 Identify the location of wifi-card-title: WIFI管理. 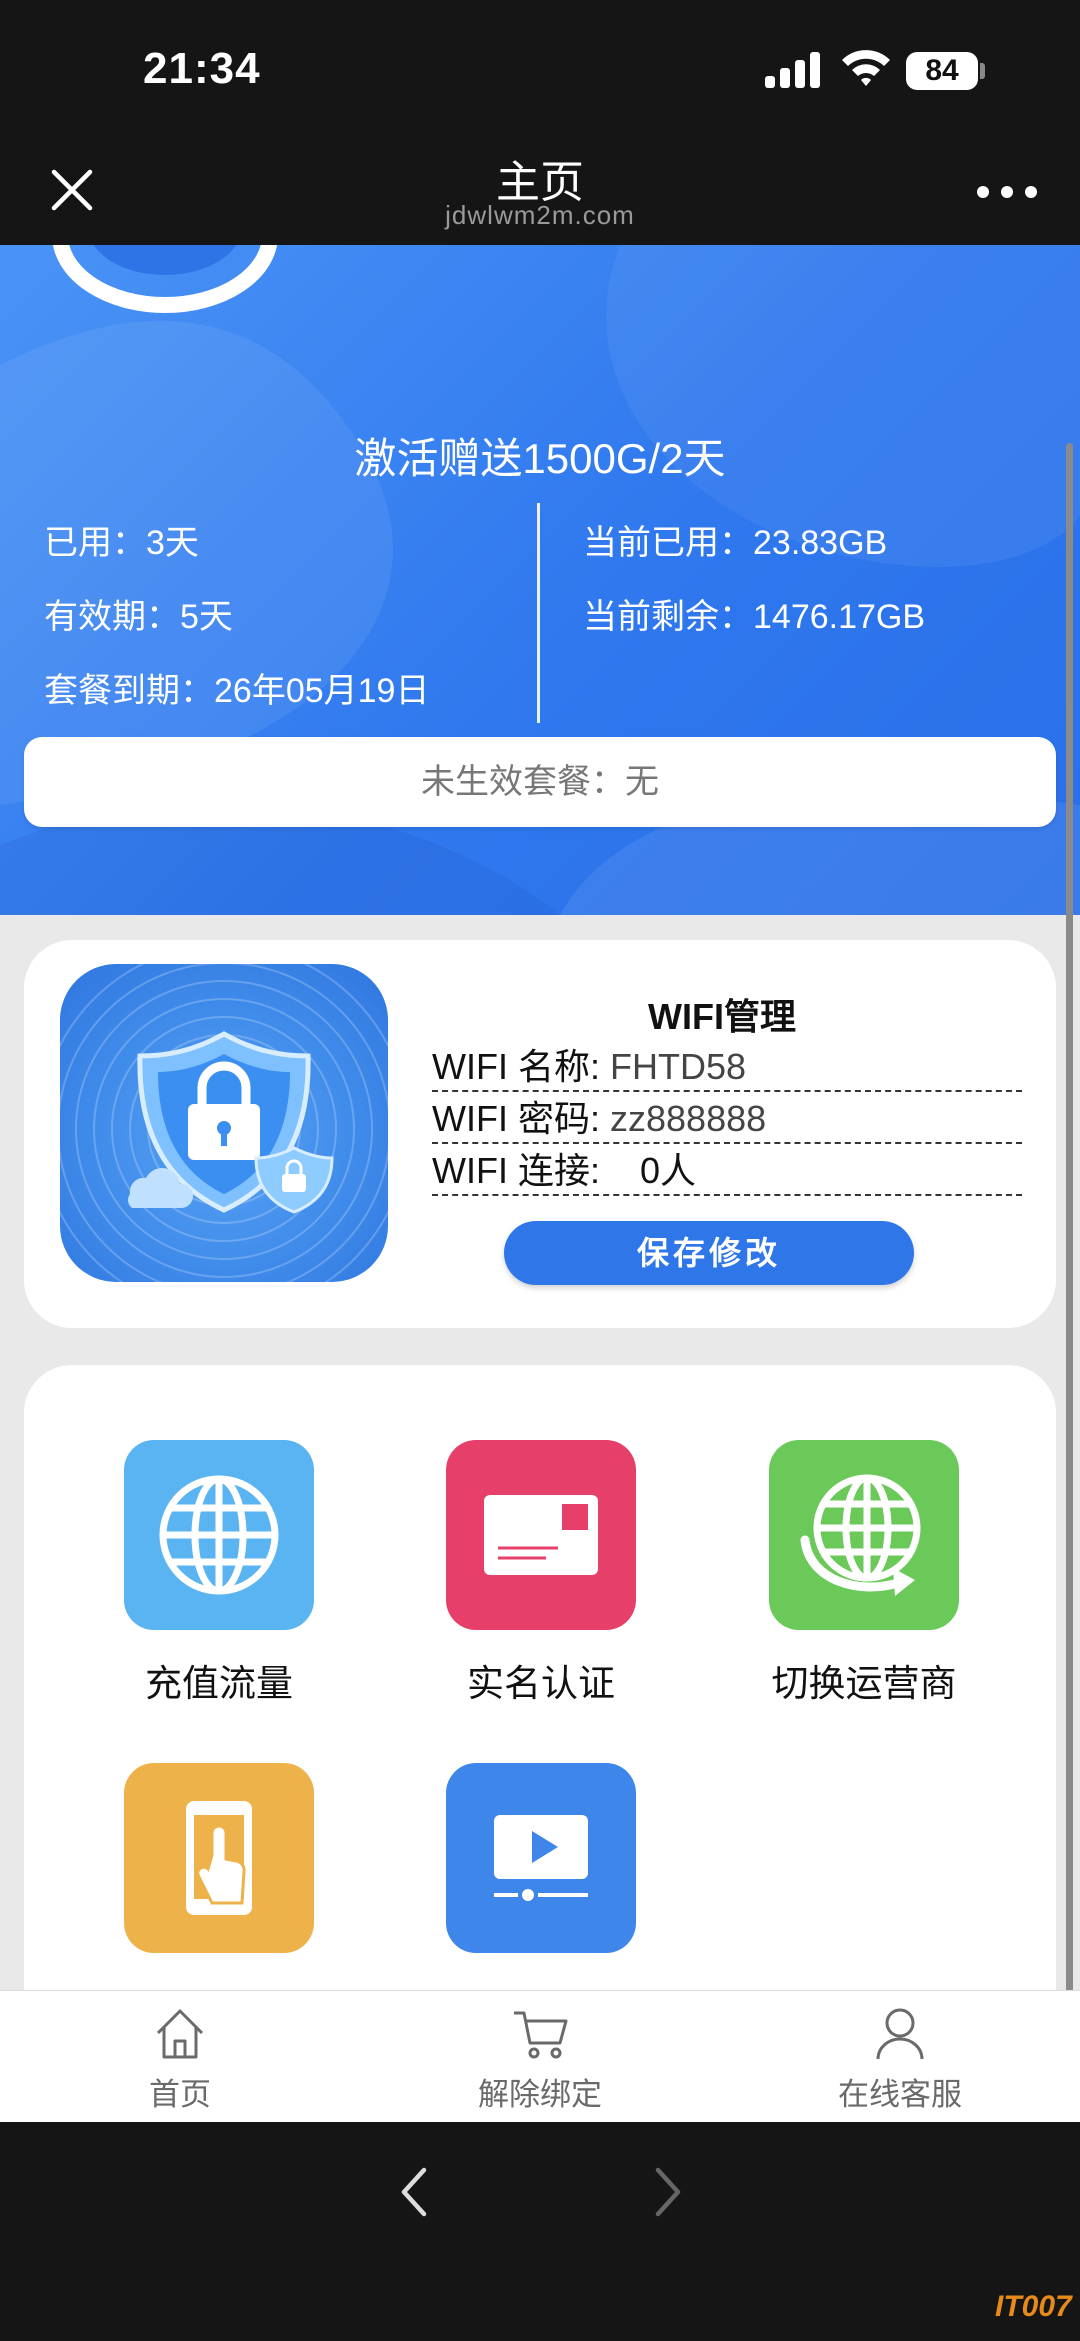
(722, 1016).